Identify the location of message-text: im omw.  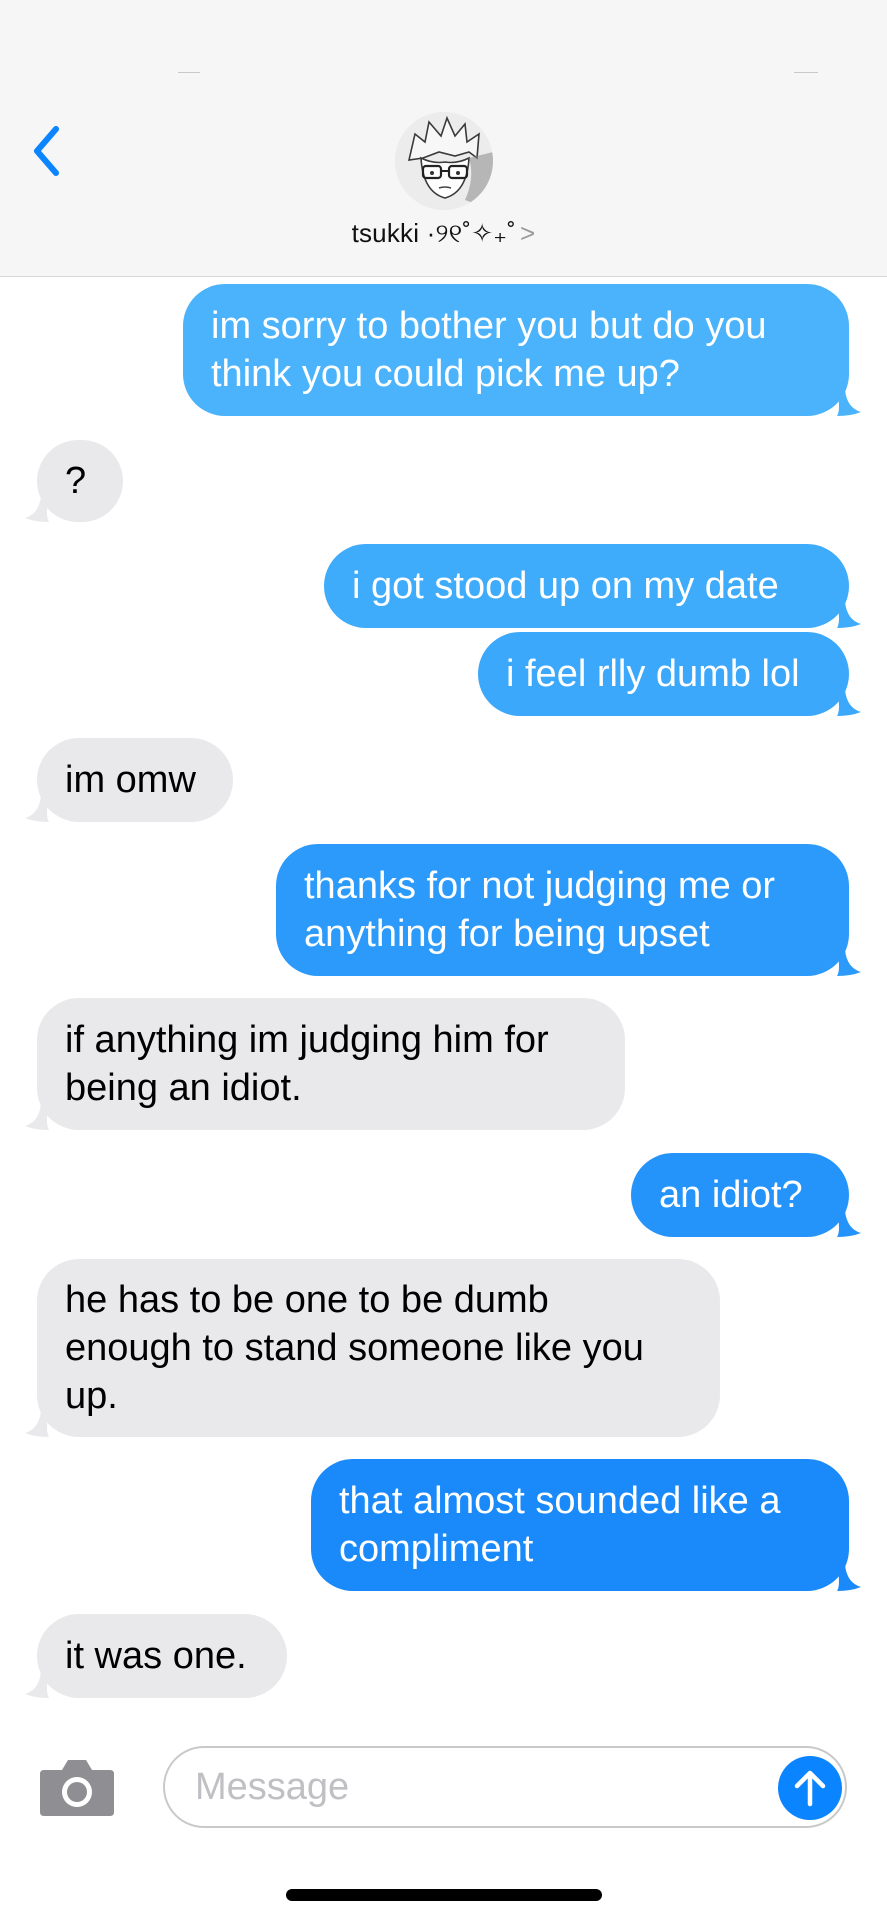
(130, 780).